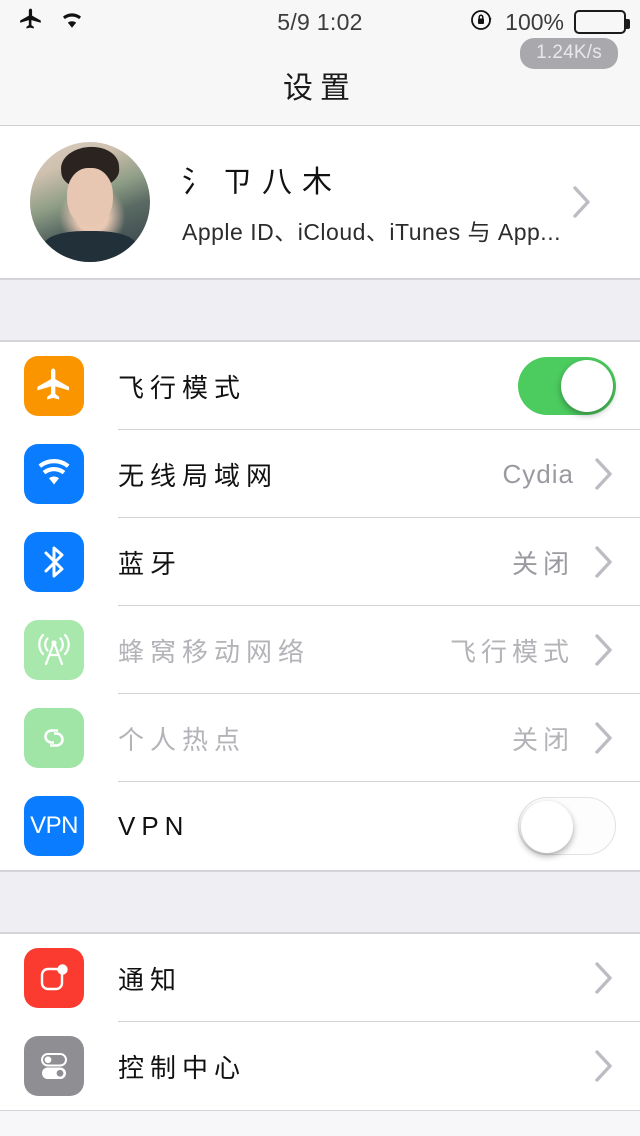  Describe the element at coordinates (569, 53) in the screenshot. I see `network-speed-badge: 1.24K/s` at that location.